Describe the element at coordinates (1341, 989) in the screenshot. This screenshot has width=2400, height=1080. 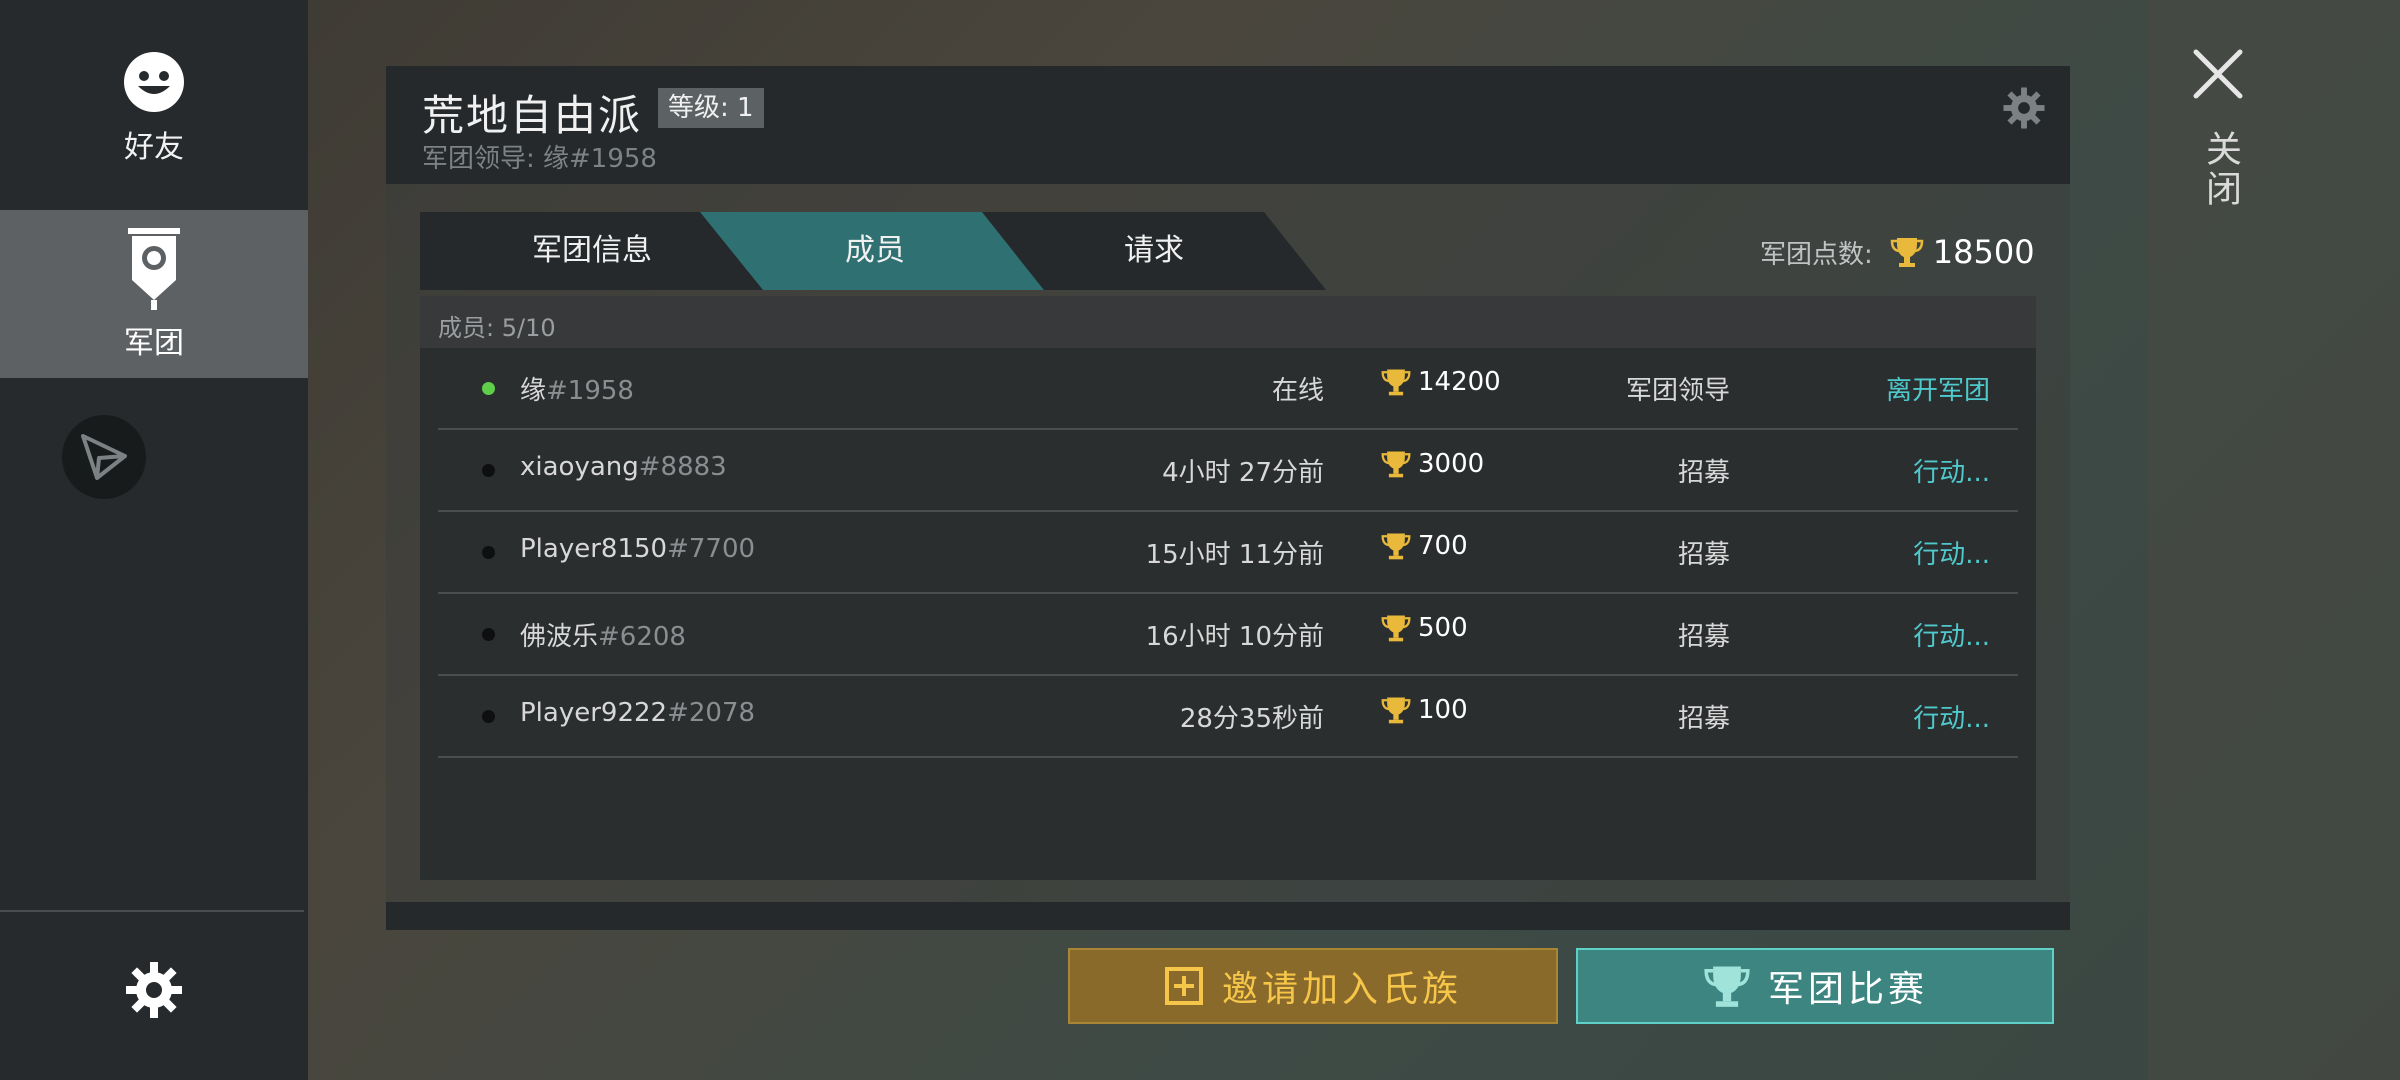
I see `invite-button-label: 邀请加入氏族` at that location.